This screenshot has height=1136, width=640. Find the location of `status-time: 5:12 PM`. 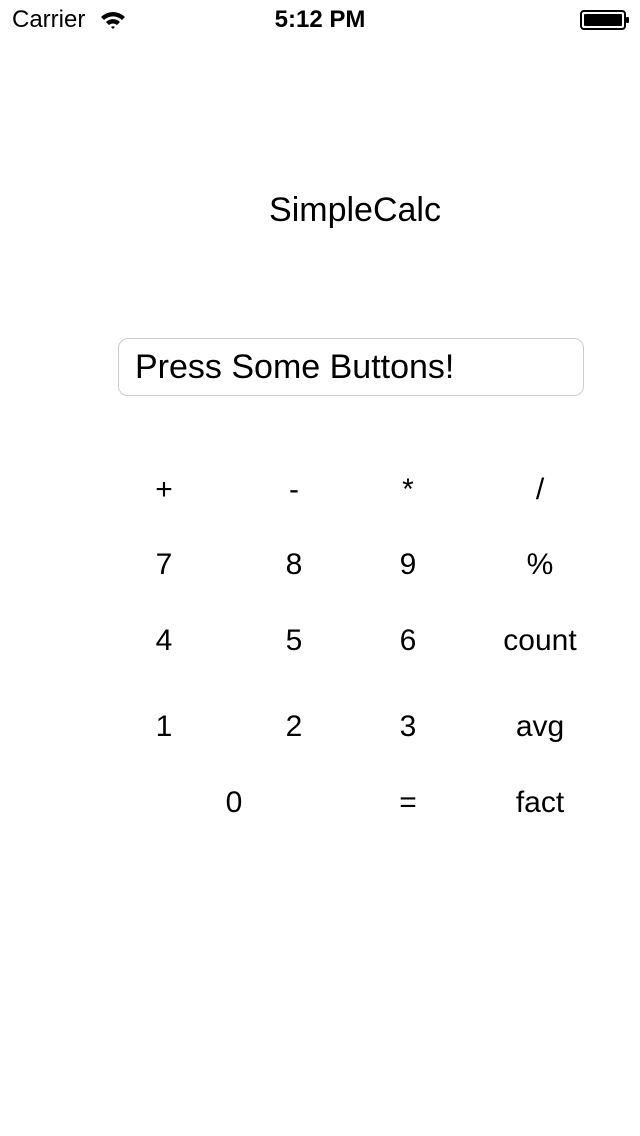

status-time: 5:12 PM is located at coordinates (320, 19).